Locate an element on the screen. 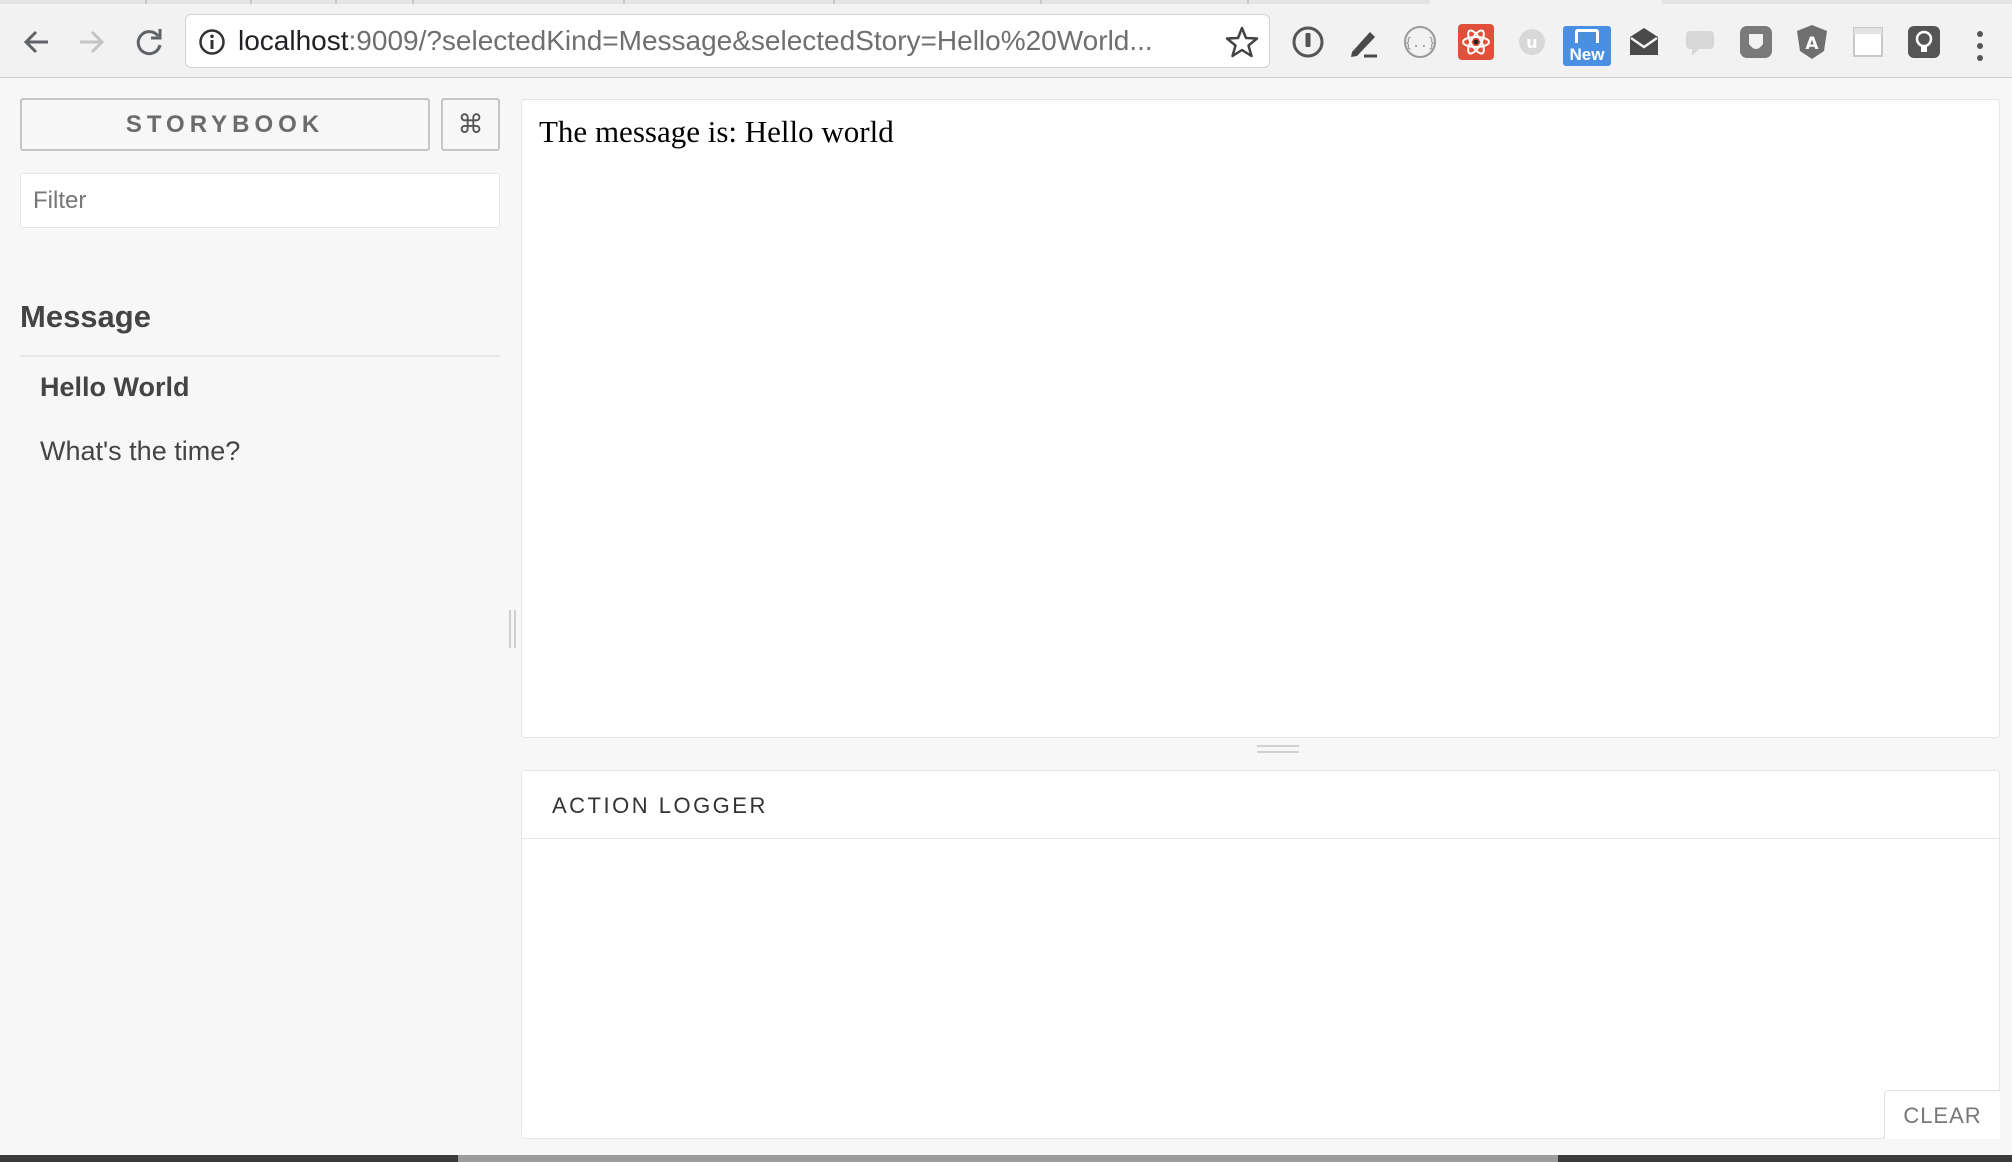  back-arrow-icon is located at coordinates (35, 42).